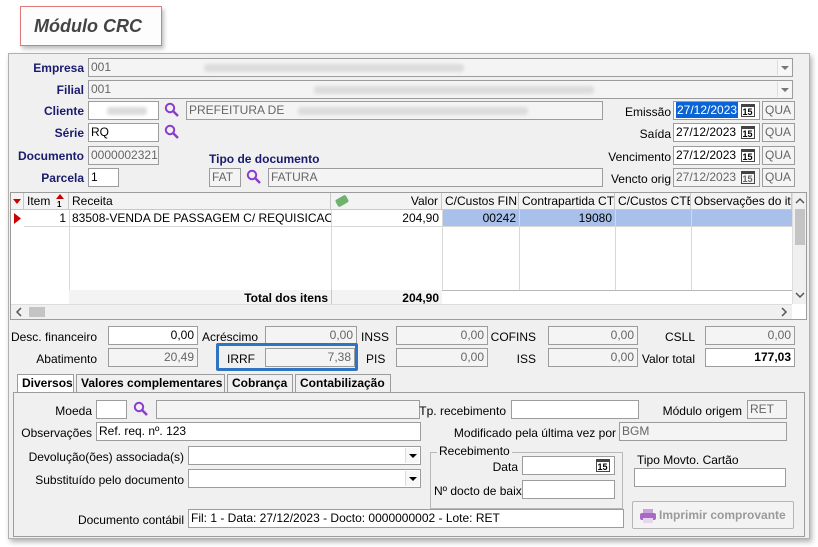  What do you see at coordinates (241, 359) in the screenshot?
I see `irrf-label: IRRF` at bounding box center [241, 359].